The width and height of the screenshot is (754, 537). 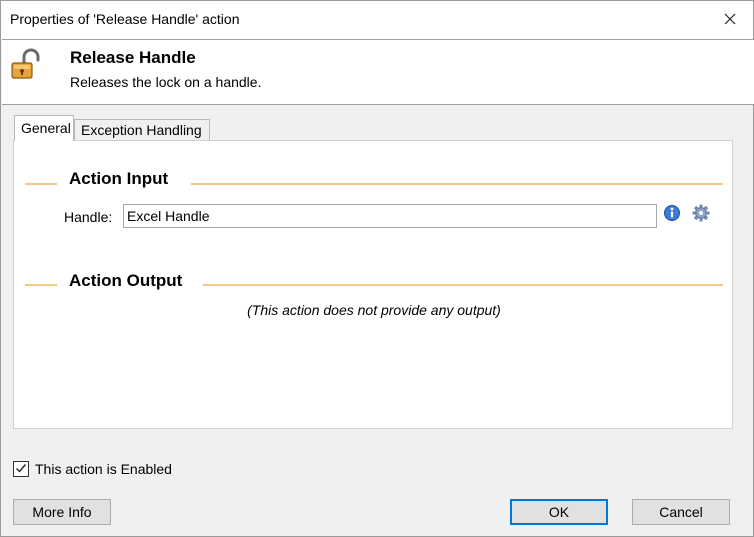 I want to click on enabled-checkbox-row: This action is Enabled, so click(x=92, y=469).